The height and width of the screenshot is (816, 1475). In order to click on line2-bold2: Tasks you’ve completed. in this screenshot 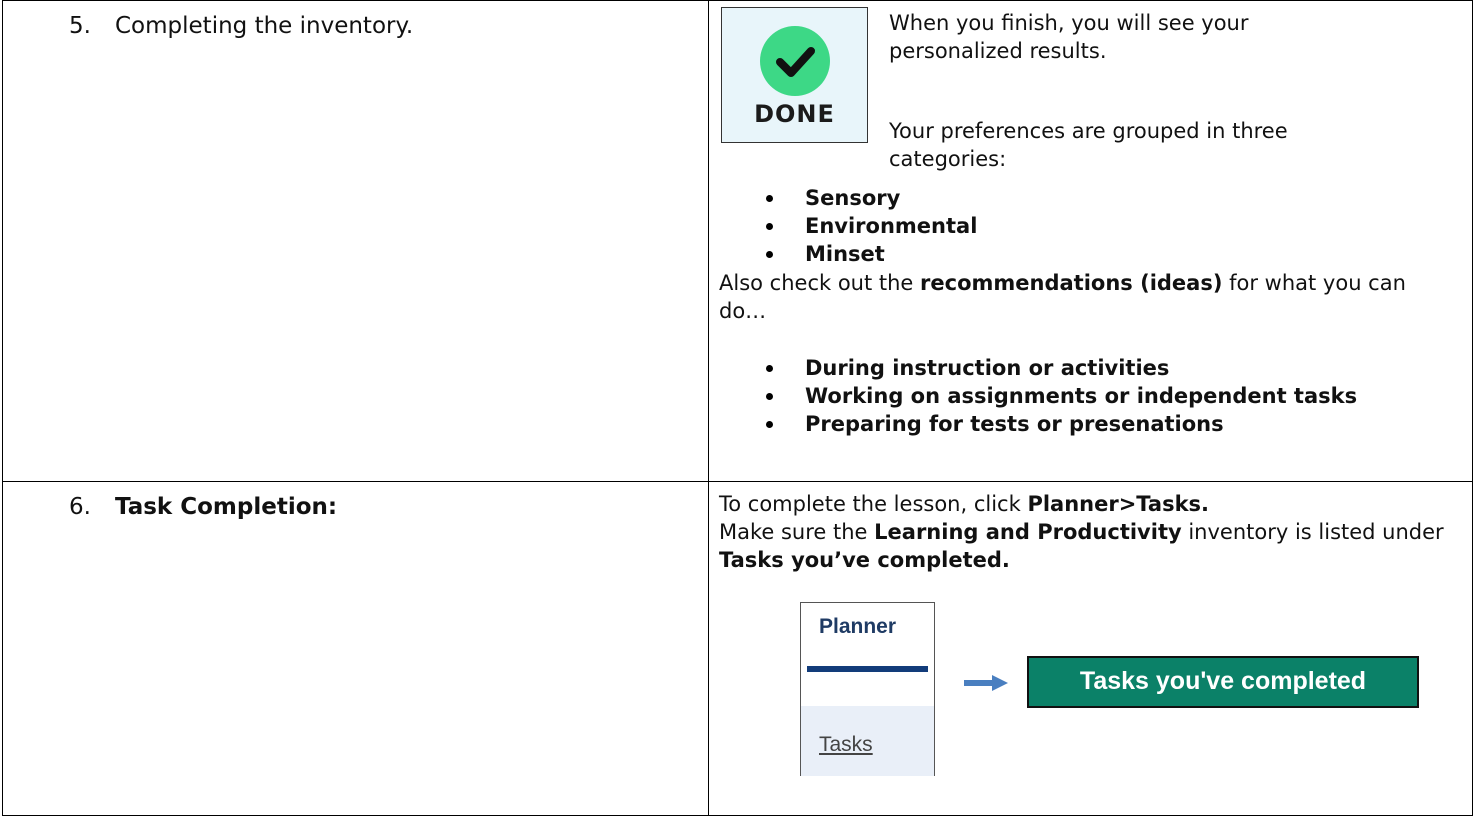, I will do `click(864, 559)`.